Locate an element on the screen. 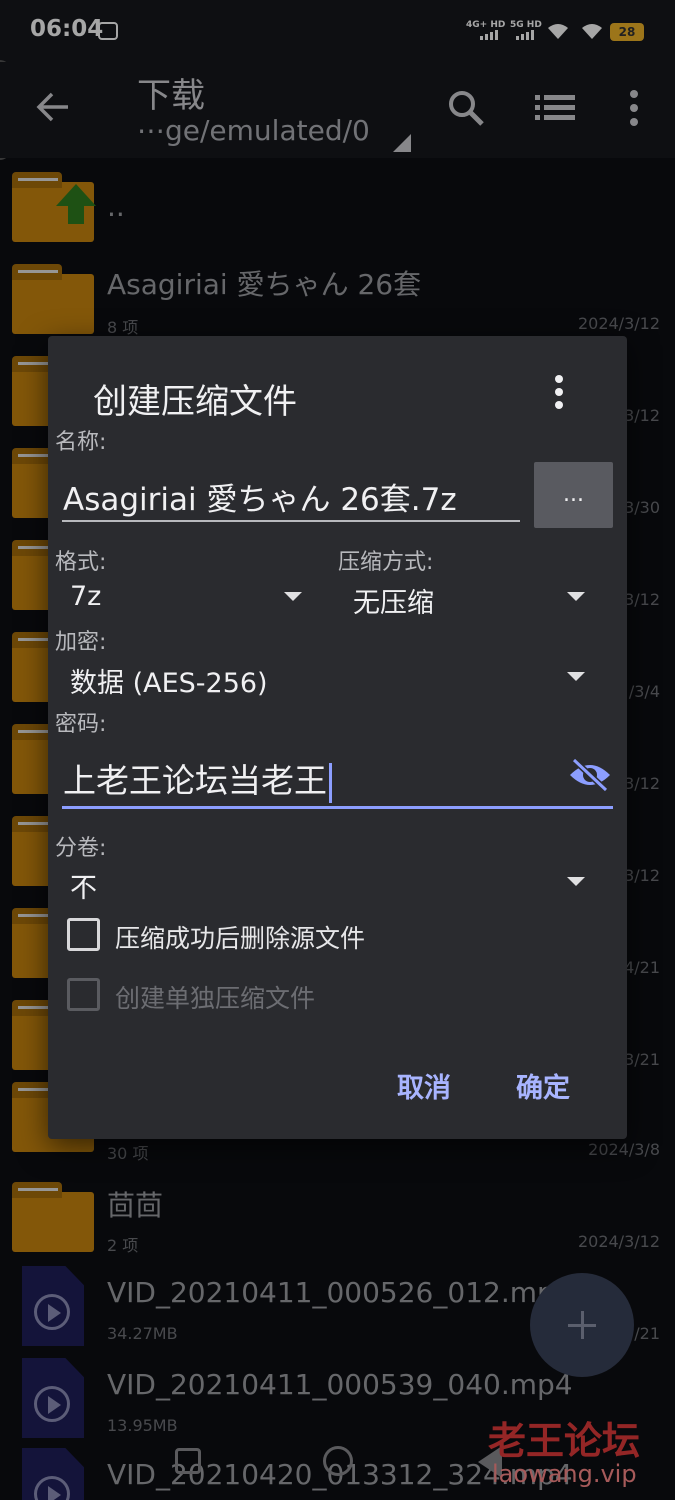  password-underline is located at coordinates (337, 807).